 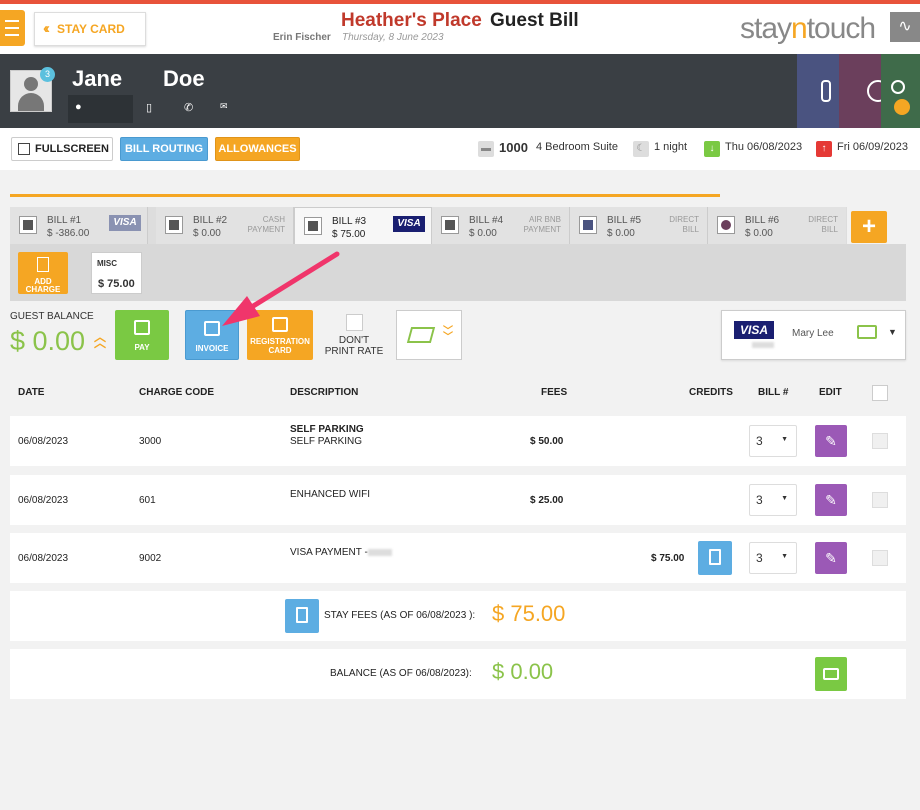 I want to click on fullscreen-icon, so click(x=24, y=149).